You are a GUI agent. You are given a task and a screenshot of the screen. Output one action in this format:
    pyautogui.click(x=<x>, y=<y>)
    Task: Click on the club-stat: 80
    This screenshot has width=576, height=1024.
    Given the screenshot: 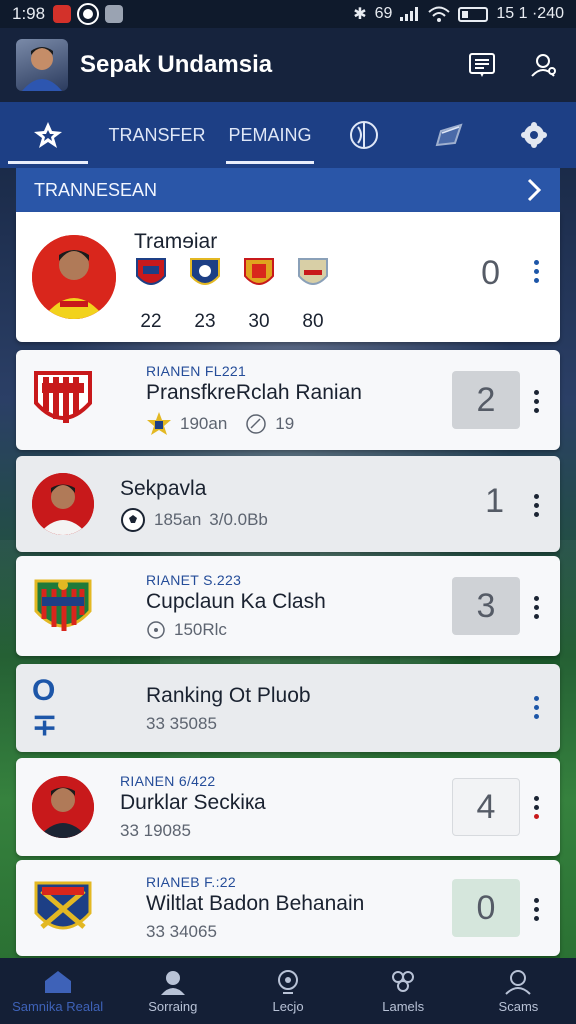 What is the action you would take?
    pyautogui.click(x=313, y=294)
    